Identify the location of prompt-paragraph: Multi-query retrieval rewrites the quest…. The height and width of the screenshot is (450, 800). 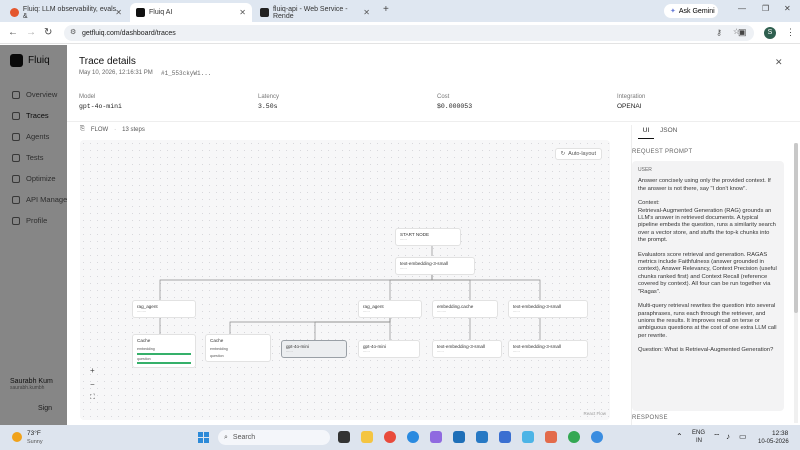
(707, 321).